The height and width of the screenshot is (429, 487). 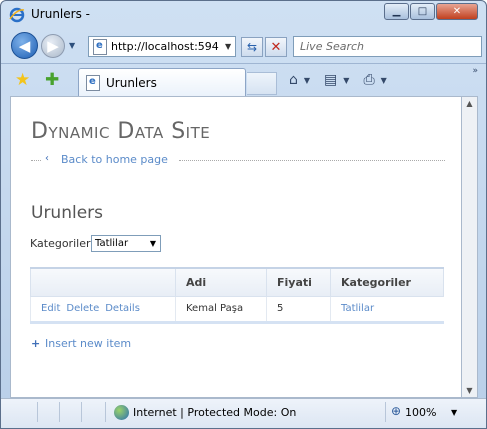 I want to click on column-header-kategoriler: Kategoriler, so click(x=387, y=282).